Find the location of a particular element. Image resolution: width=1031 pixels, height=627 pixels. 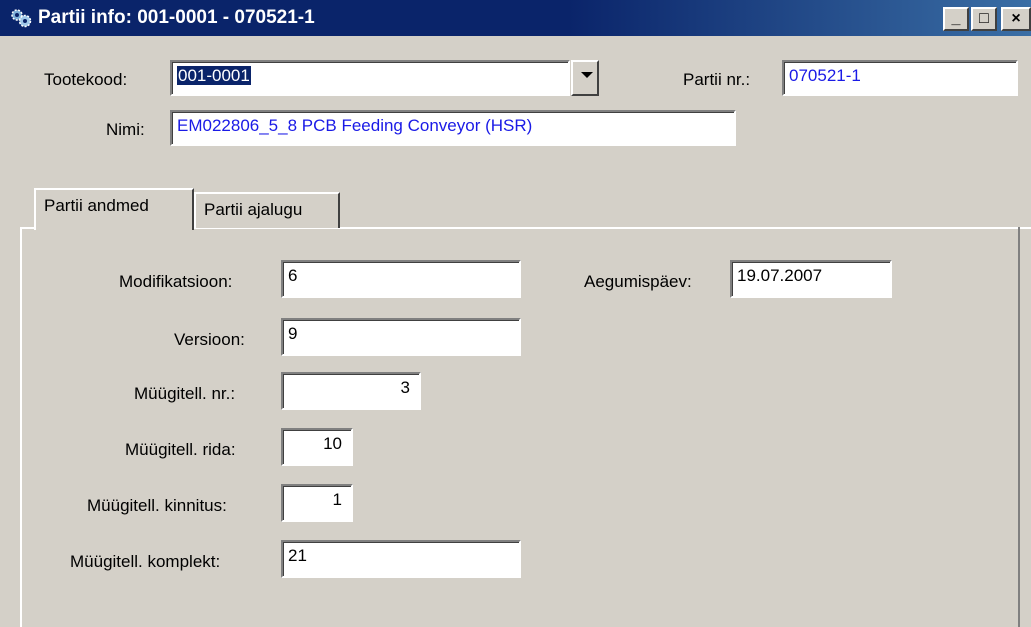

tootekood-combobox: 001-0001 is located at coordinates (370, 78).